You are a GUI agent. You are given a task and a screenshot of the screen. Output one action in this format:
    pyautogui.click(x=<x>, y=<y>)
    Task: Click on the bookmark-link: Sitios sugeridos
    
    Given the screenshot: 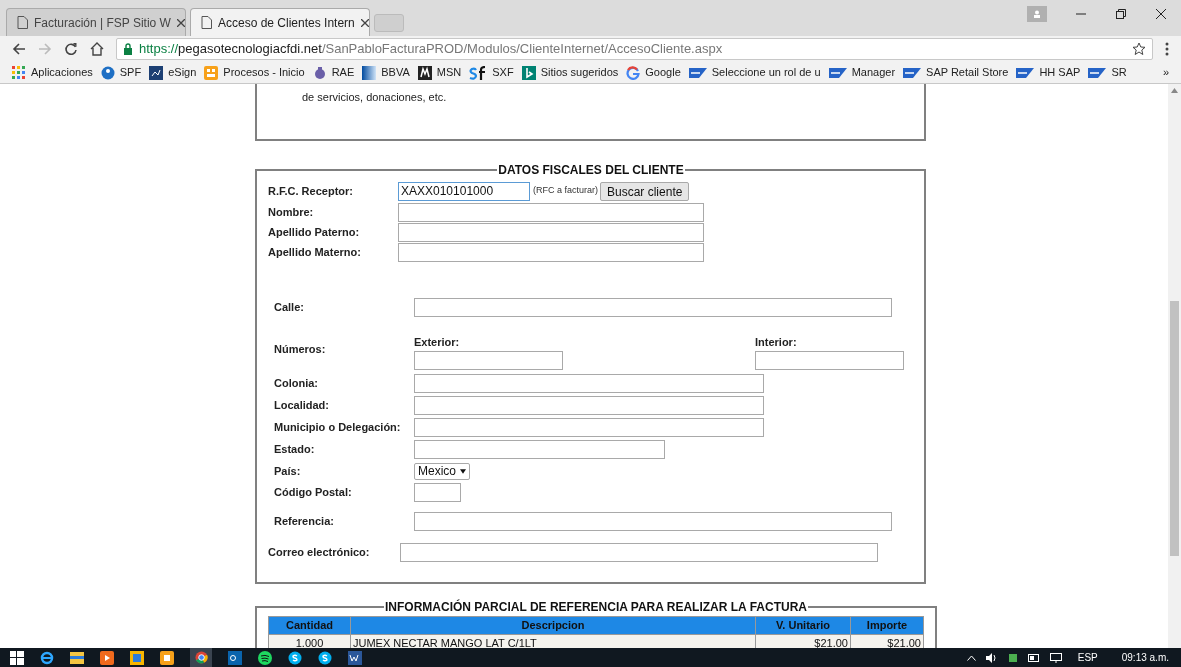 What is the action you would take?
    pyautogui.click(x=570, y=72)
    